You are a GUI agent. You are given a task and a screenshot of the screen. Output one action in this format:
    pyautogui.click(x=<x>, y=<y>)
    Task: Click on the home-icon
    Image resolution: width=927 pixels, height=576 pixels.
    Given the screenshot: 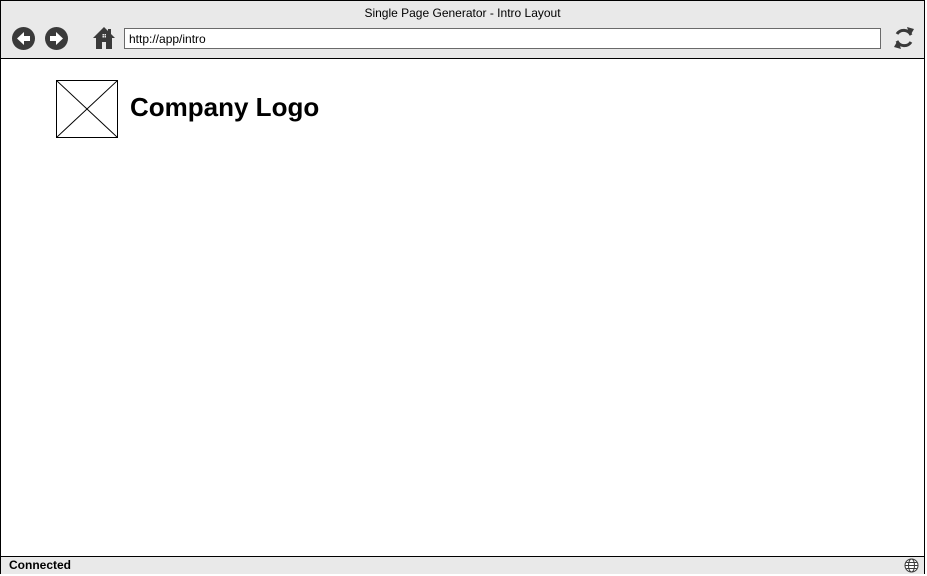 What is the action you would take?
    pyautogui.click(x=104, y=38)
    